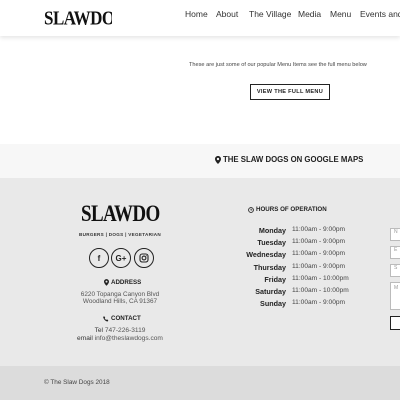 The height and width of the screenshot is (400, 400). I want to click on contact-heading: CONTACT, so click(122, 318).